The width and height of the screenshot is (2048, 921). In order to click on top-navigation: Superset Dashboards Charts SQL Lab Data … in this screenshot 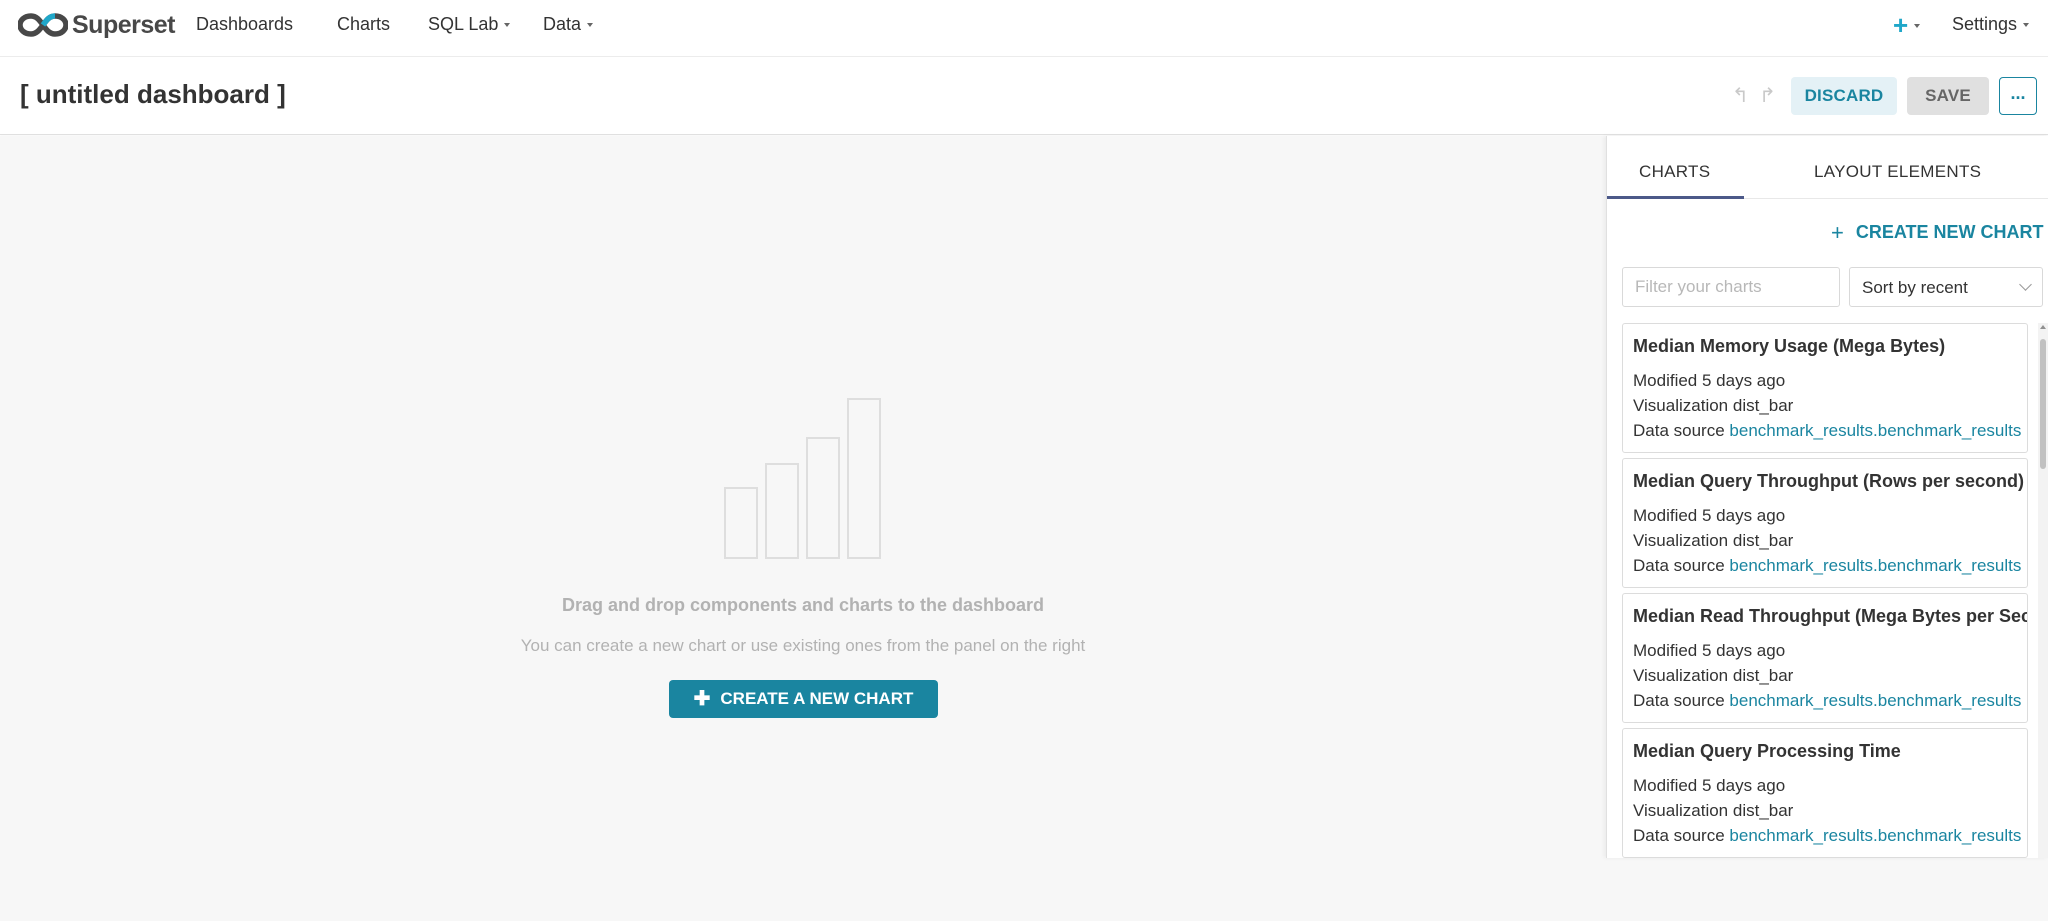, I will do `click(1024, 28)`.